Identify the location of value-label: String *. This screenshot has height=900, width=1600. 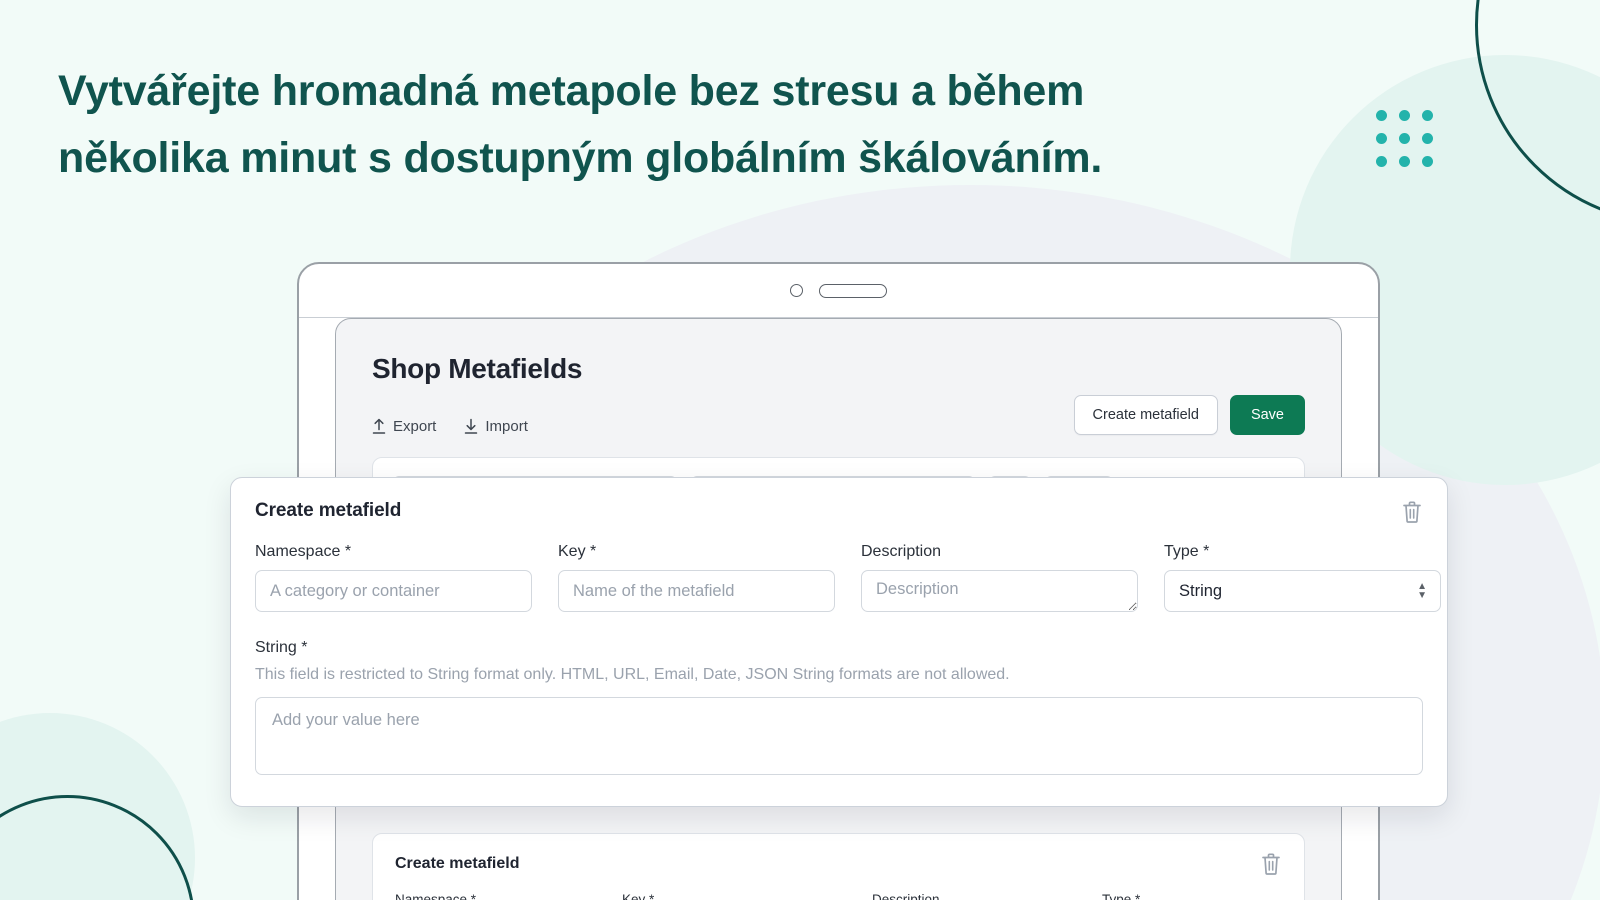
(281, 647).